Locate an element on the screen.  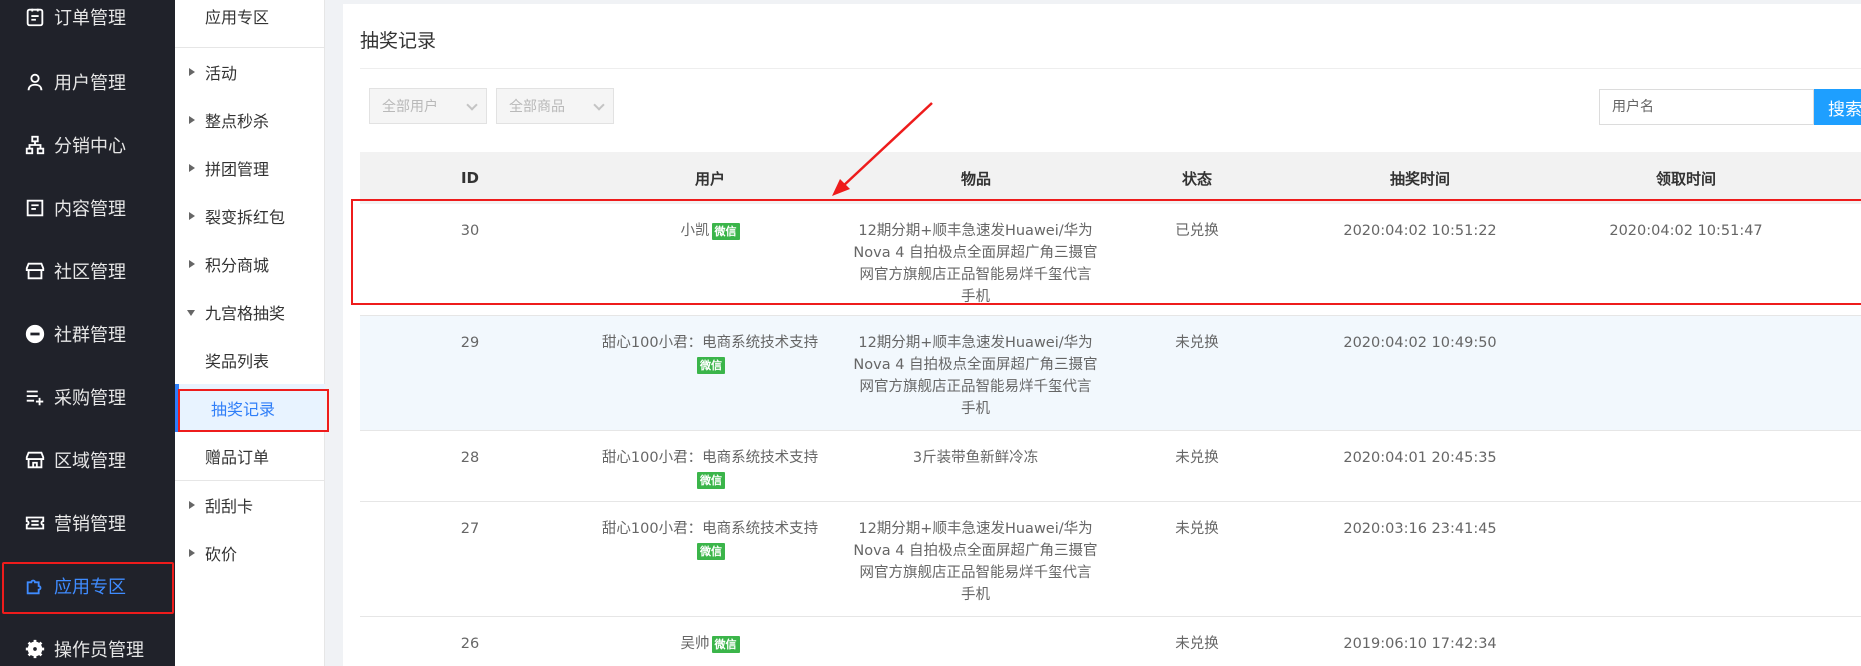
cell-draw-time: 2020:04:01 20:45:35 is located at coordinates (1420, 458).